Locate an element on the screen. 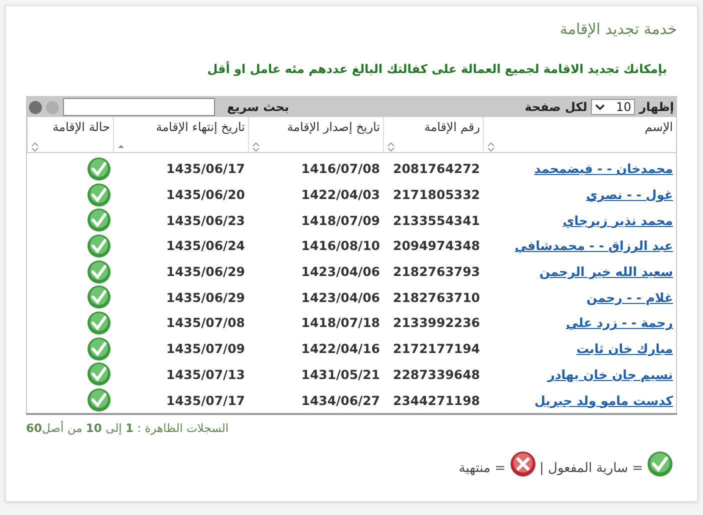 This screenshot has width=703, height=515. search-field is located at coordinates (139, 107).